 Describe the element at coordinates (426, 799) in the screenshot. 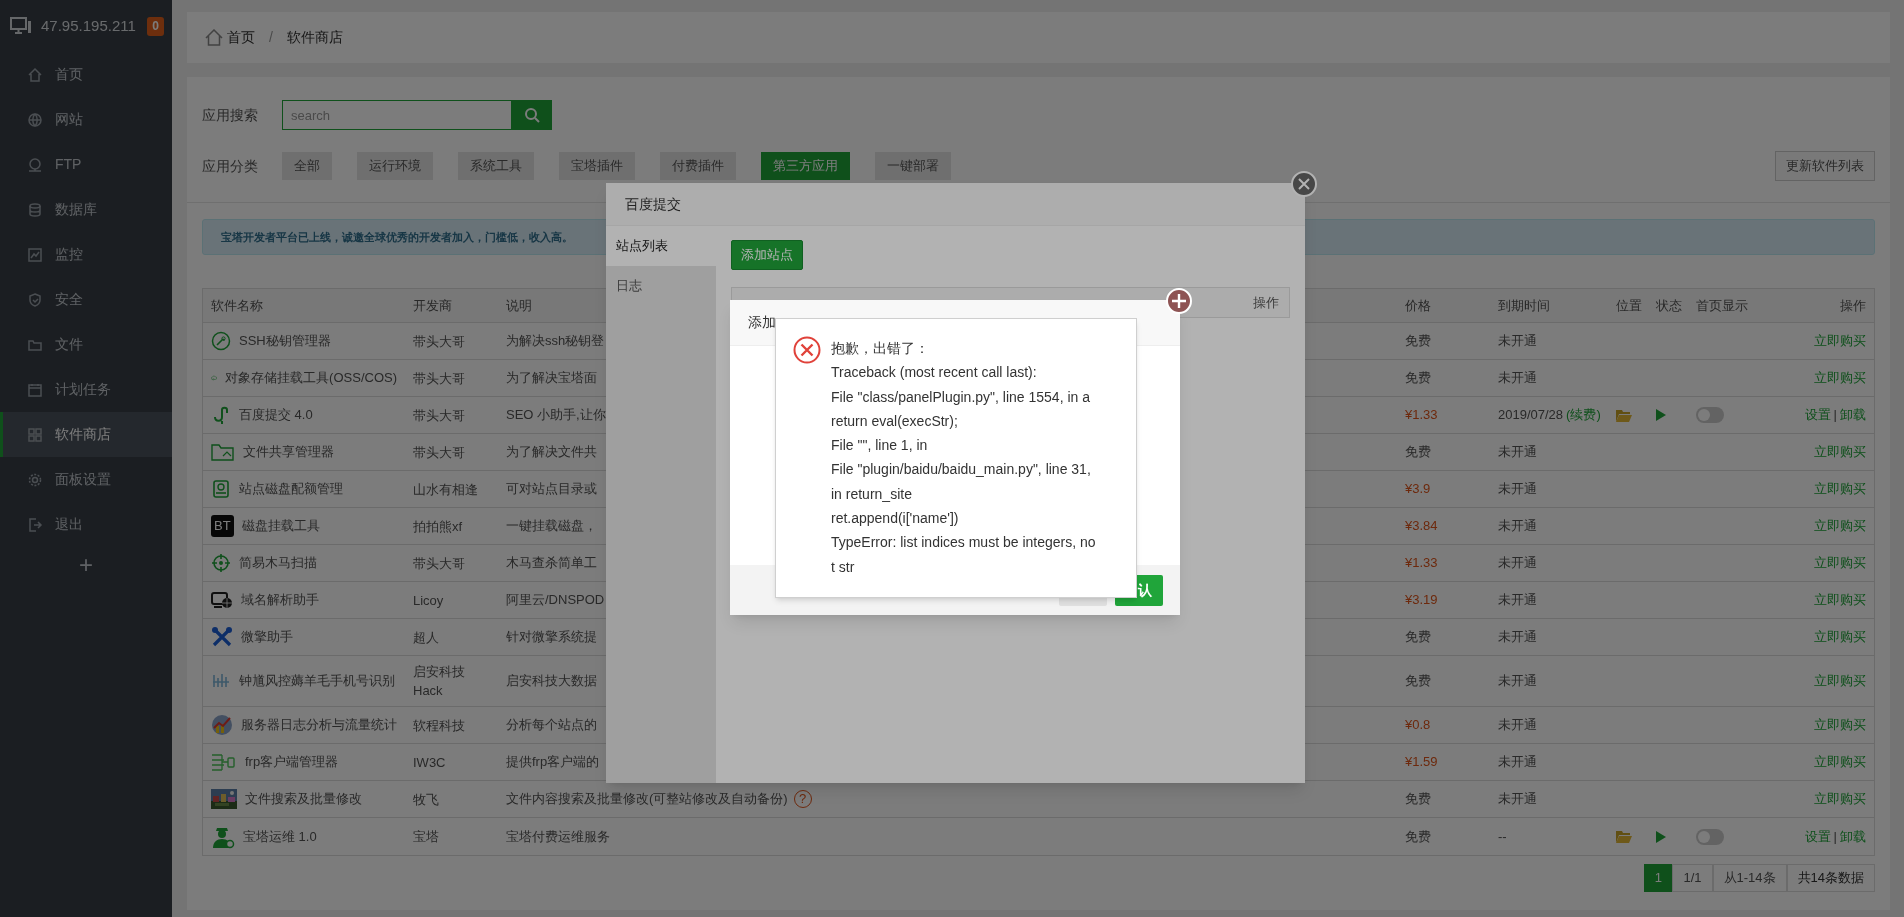

I see `table-cell-text: 牧飞` at that location.